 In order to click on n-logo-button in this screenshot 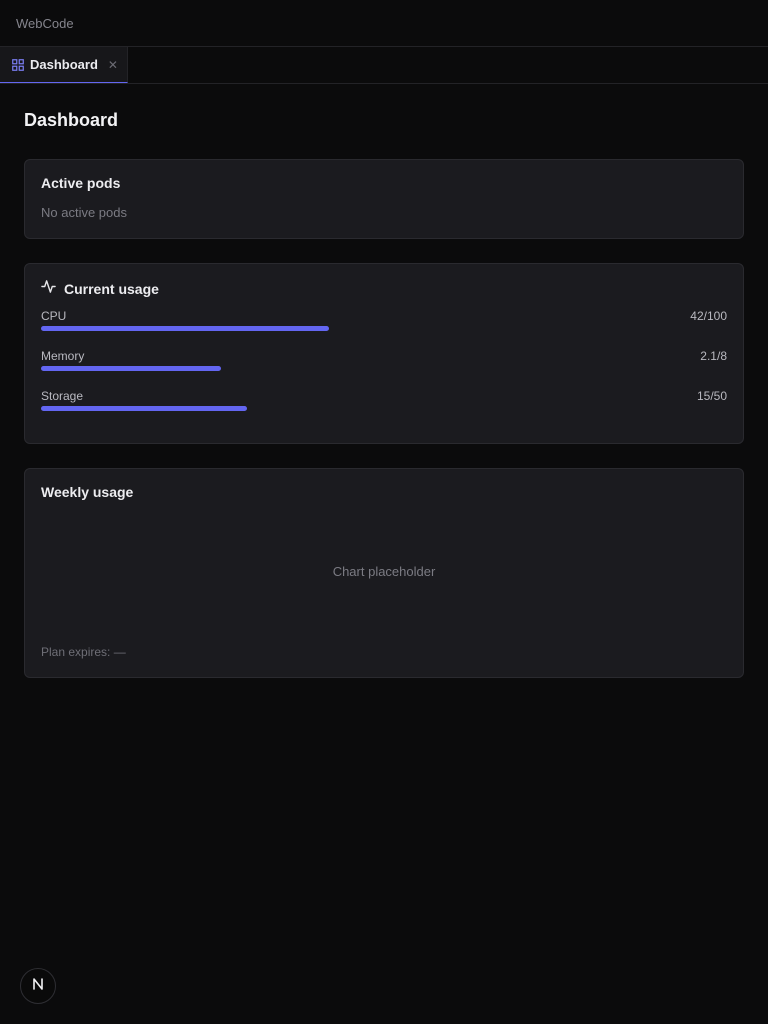, I will do `click(38, 986)`.